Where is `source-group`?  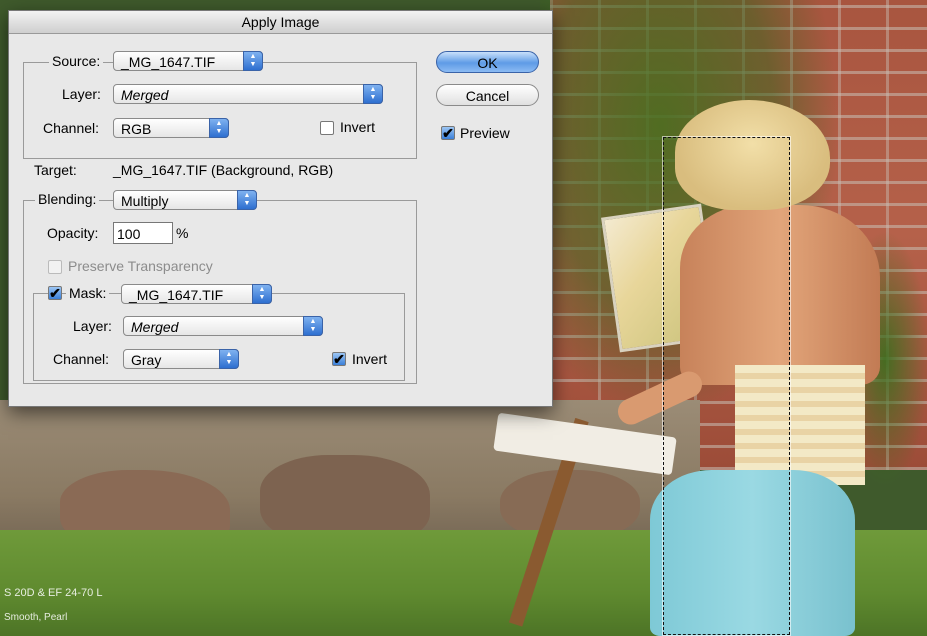 source-group is located at coordinates (220, 110).